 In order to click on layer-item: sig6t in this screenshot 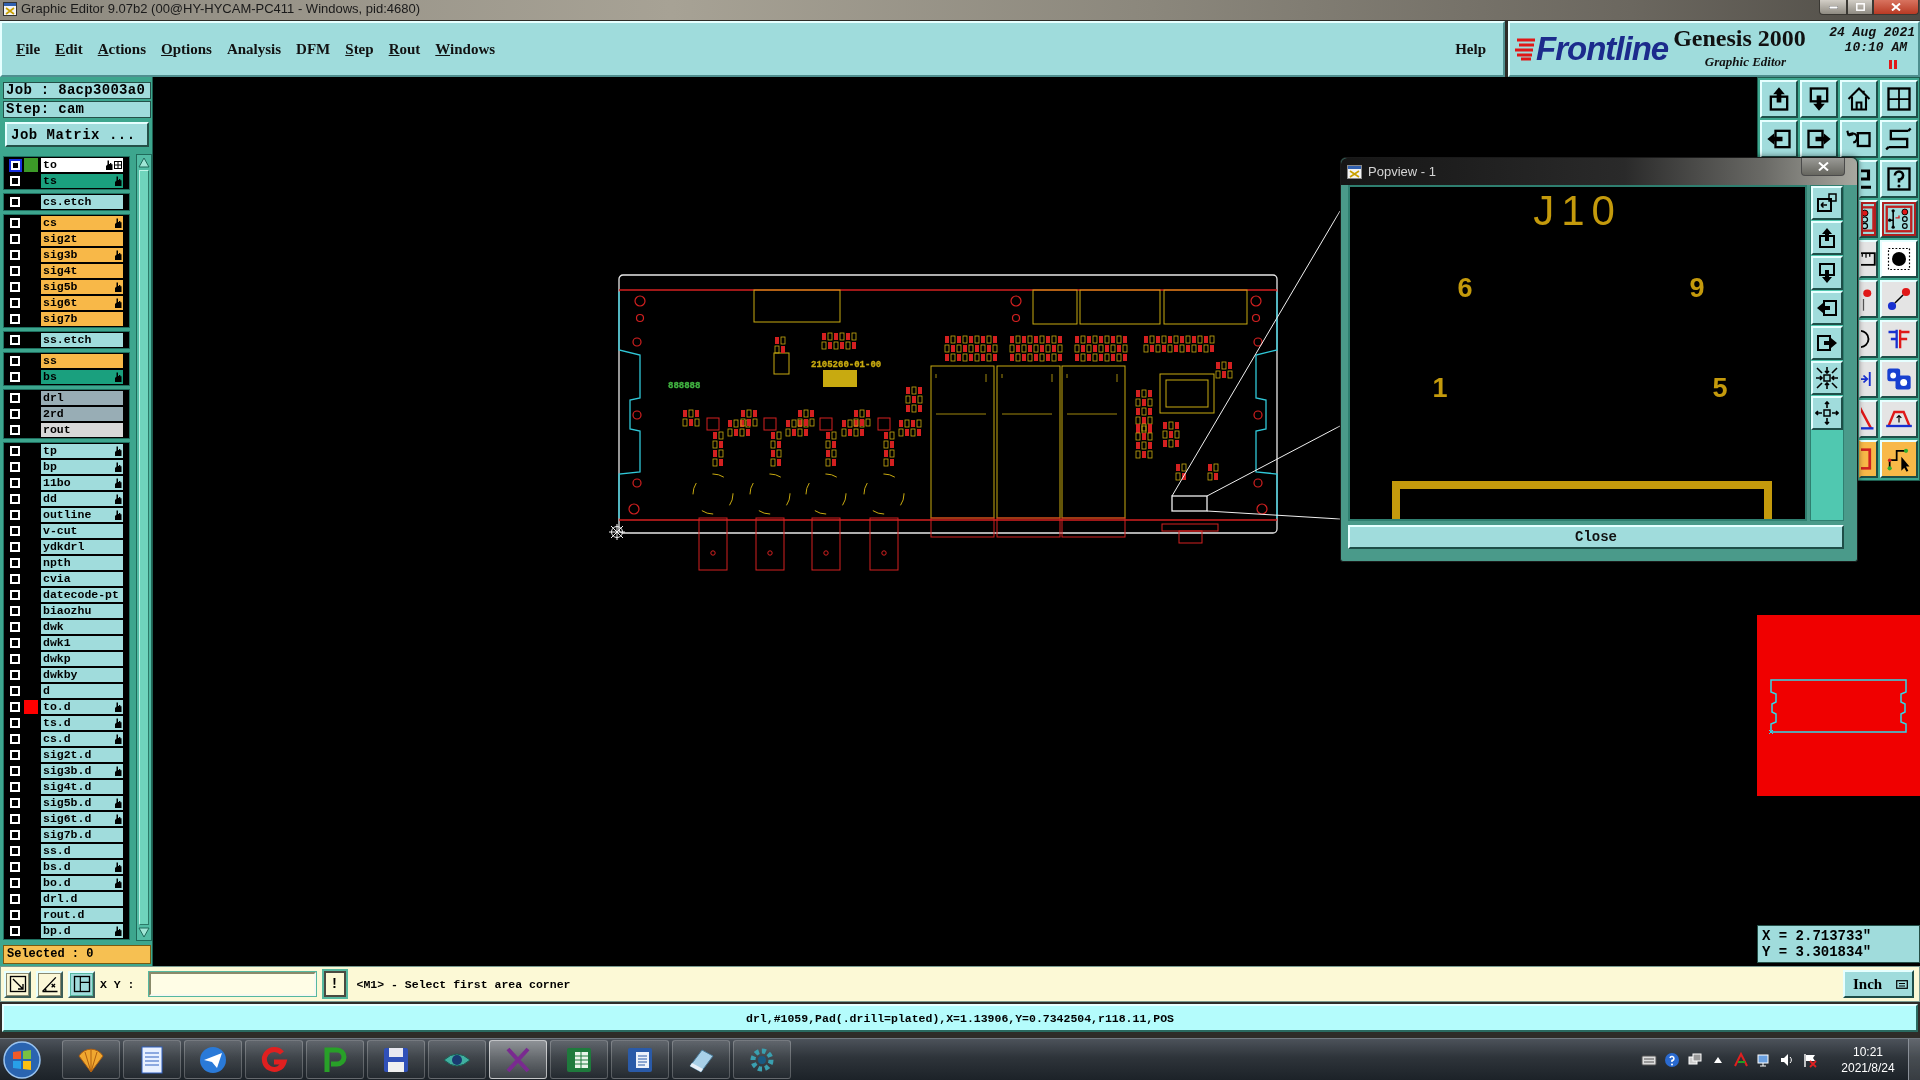, I will do `click(82, 303)`.